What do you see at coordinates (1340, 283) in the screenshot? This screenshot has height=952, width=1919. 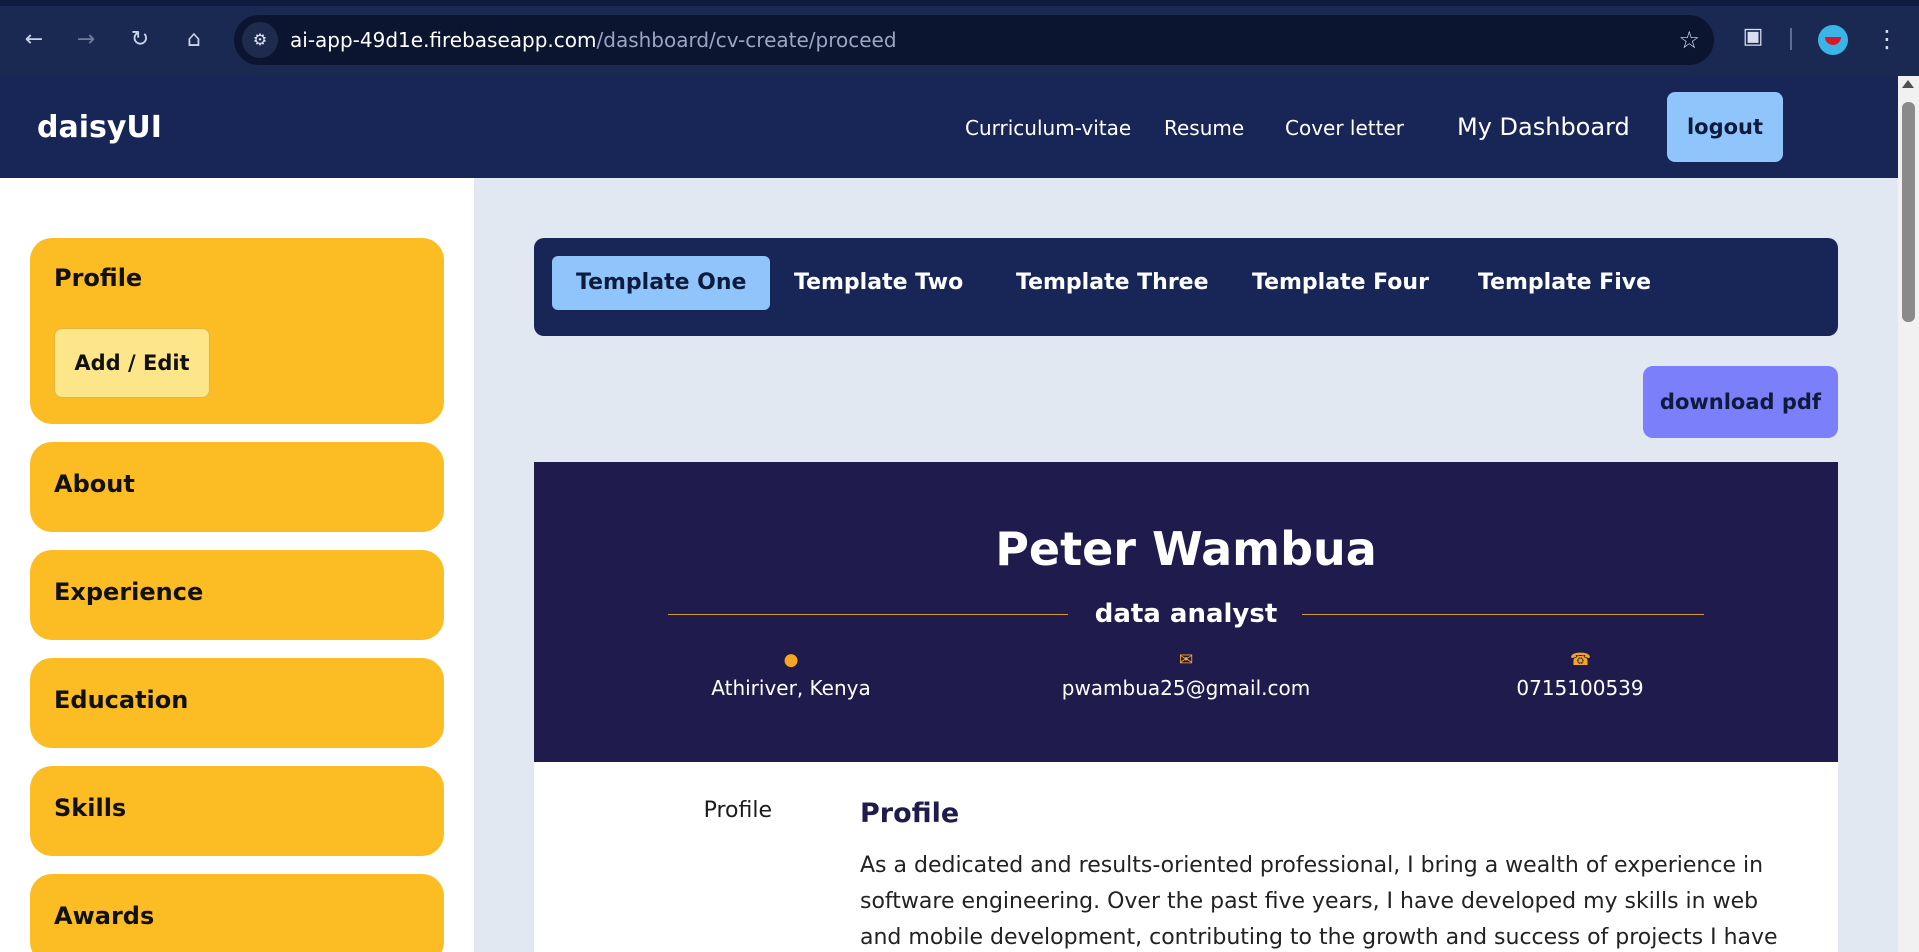 I see `tab-template-four: Template Four` at bounding box center [1340, 283].